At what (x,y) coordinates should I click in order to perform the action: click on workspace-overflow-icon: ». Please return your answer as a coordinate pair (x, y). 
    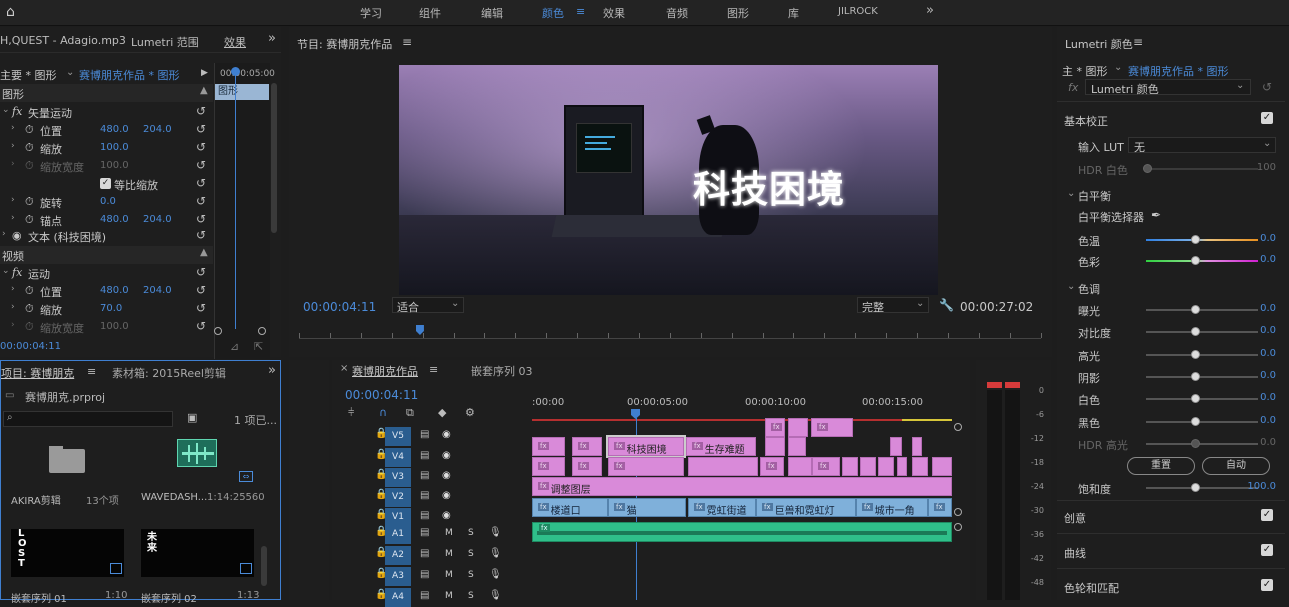
    Looking at the image, I should click on (930, 10).